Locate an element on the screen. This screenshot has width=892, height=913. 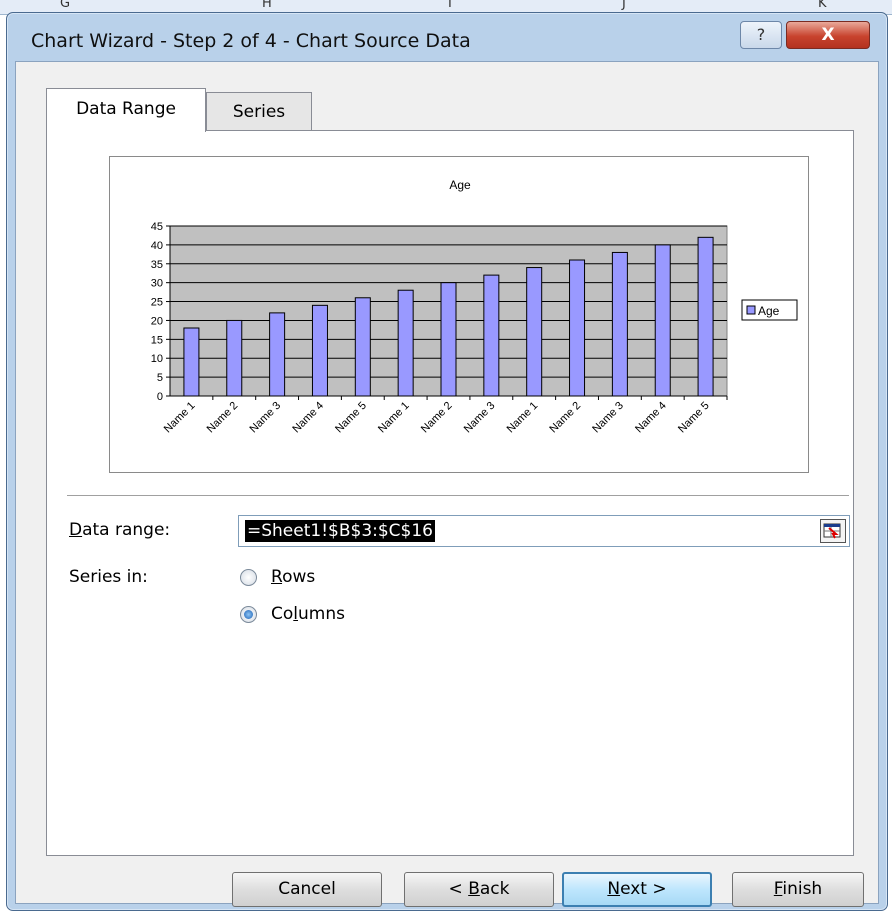
y-tick-label: 40 is located at coordinates (157, 246).